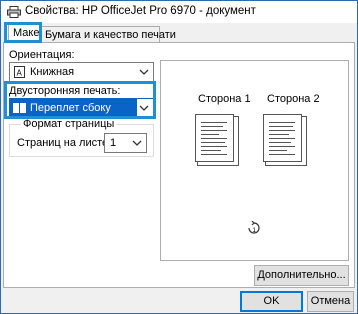  Describe the element at coordinates (113, 143) in the screenshot. I see `pages-per-sheet-value: 1` at that location.